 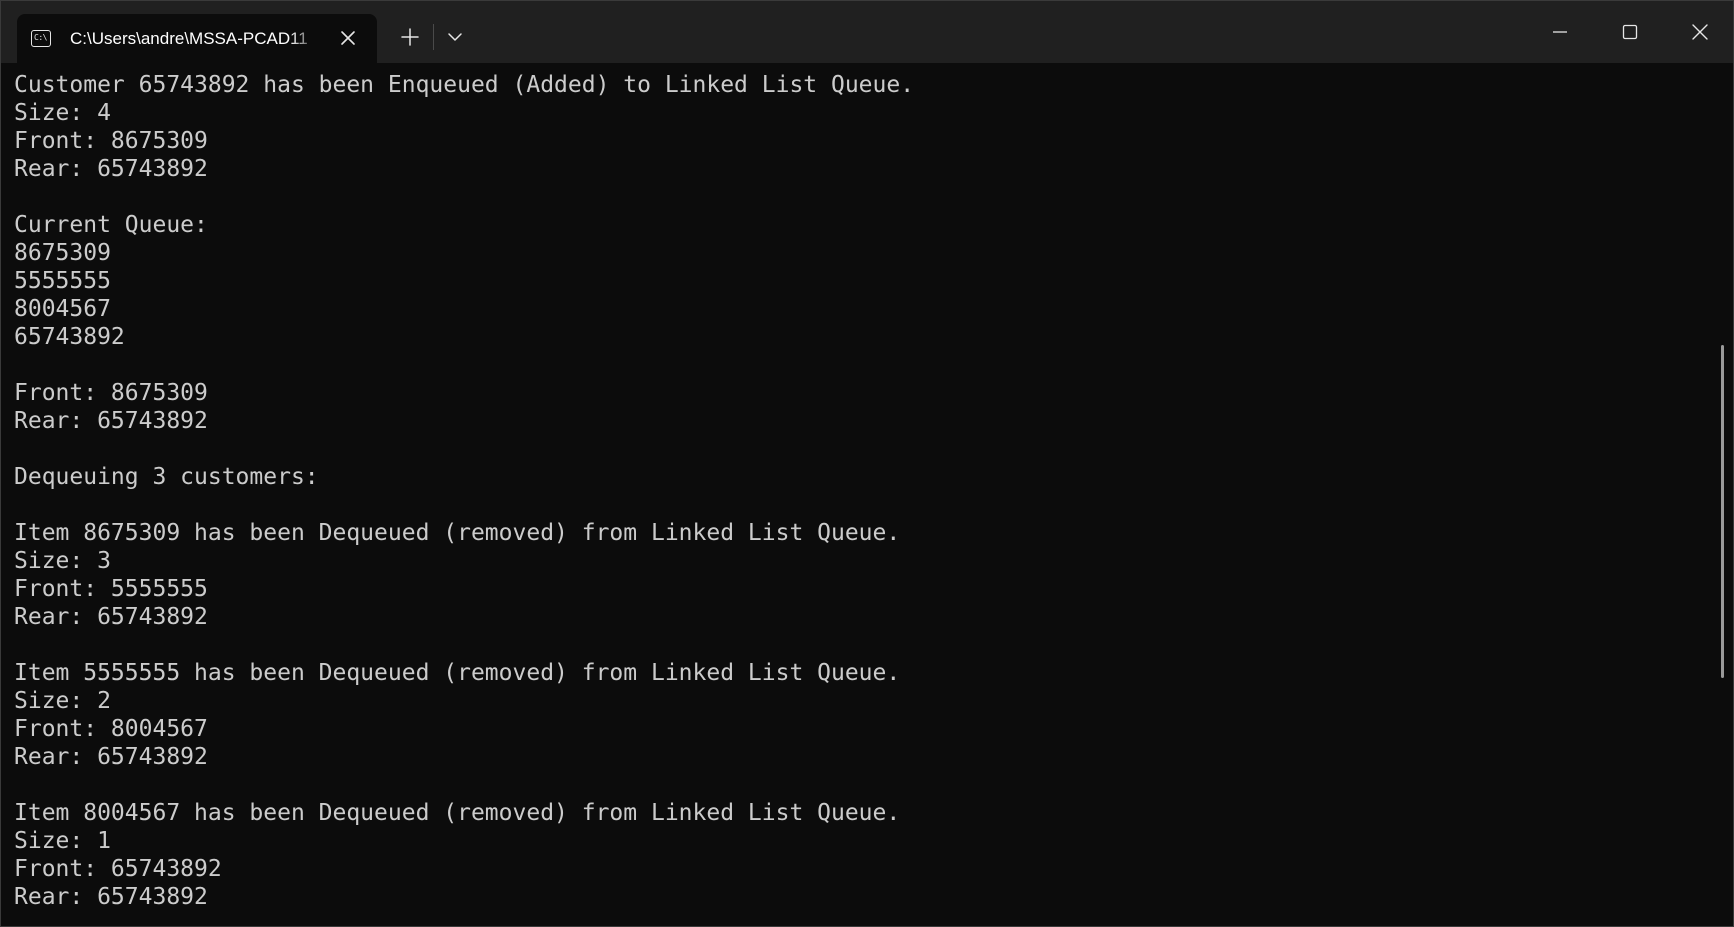 I want to click on close-button, so click(x=1699, y=32).